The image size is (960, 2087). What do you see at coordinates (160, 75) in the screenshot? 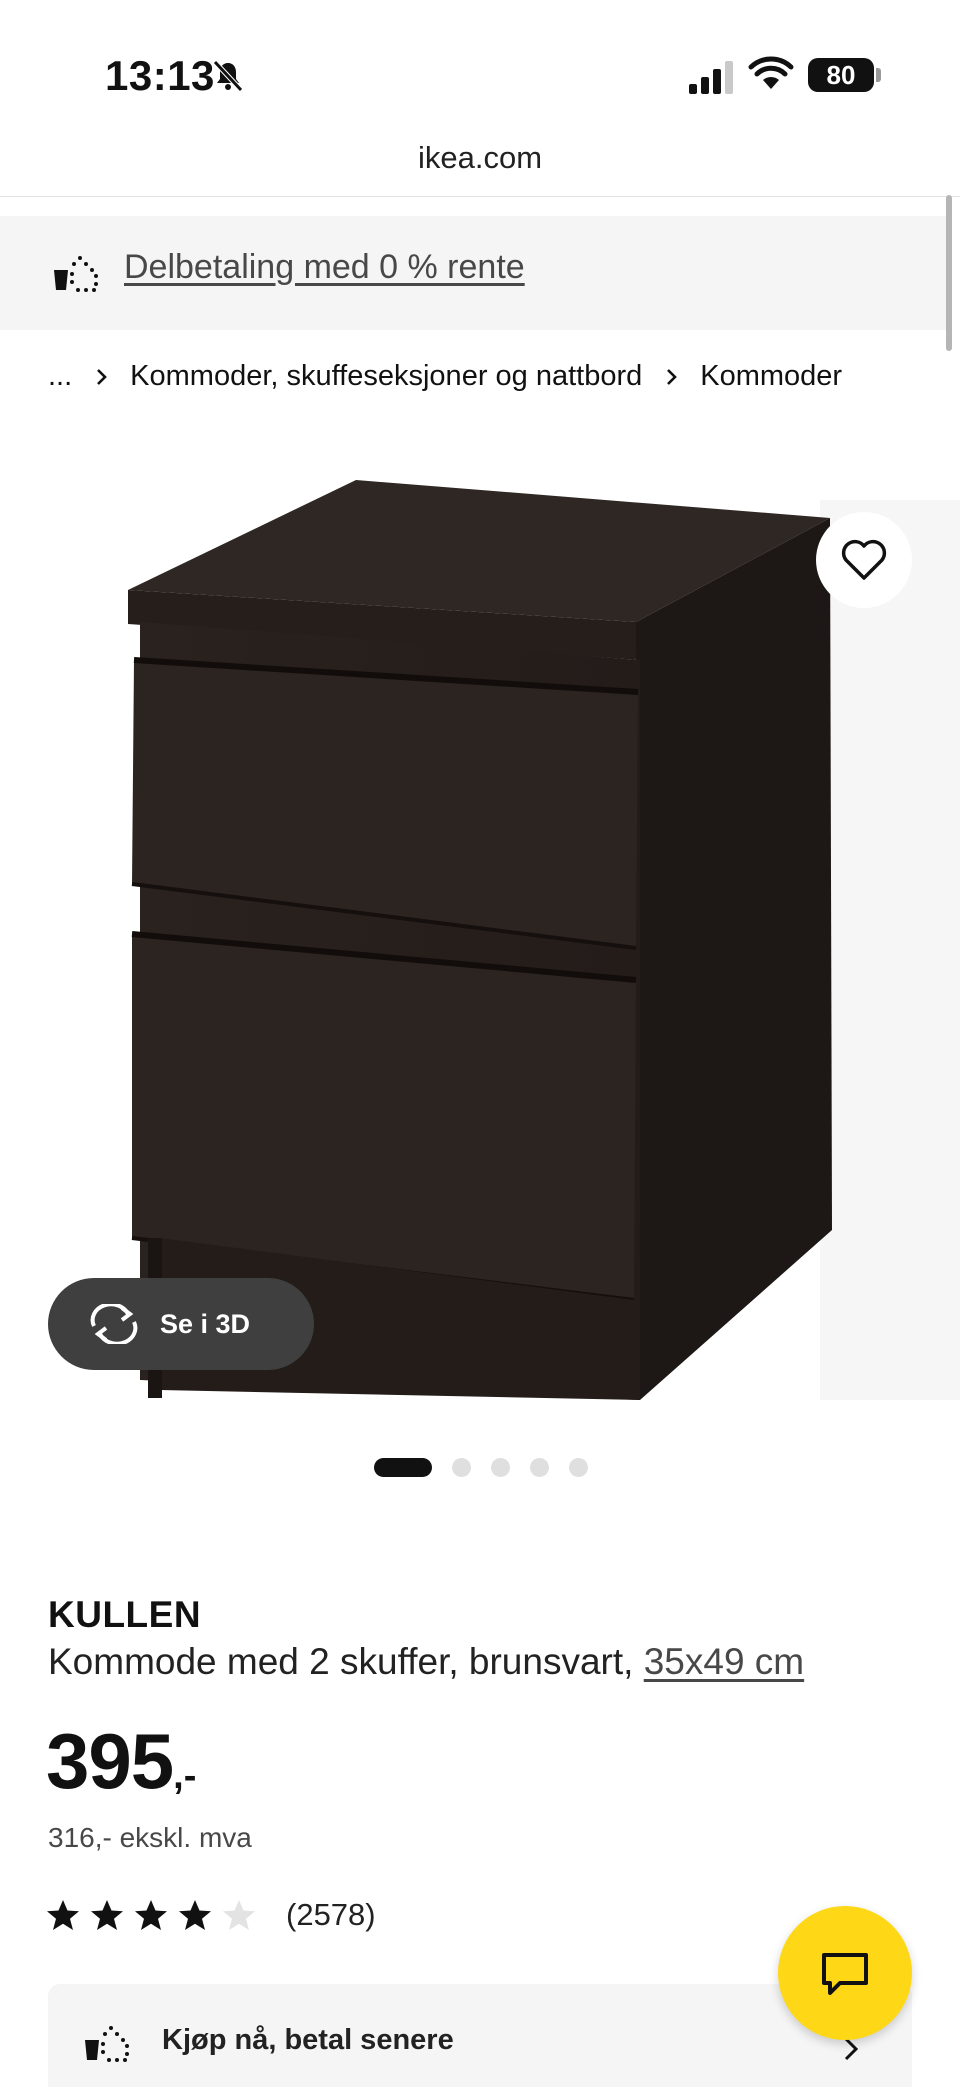
I see `status-time: 13:13` at bounding box center [160, 75].